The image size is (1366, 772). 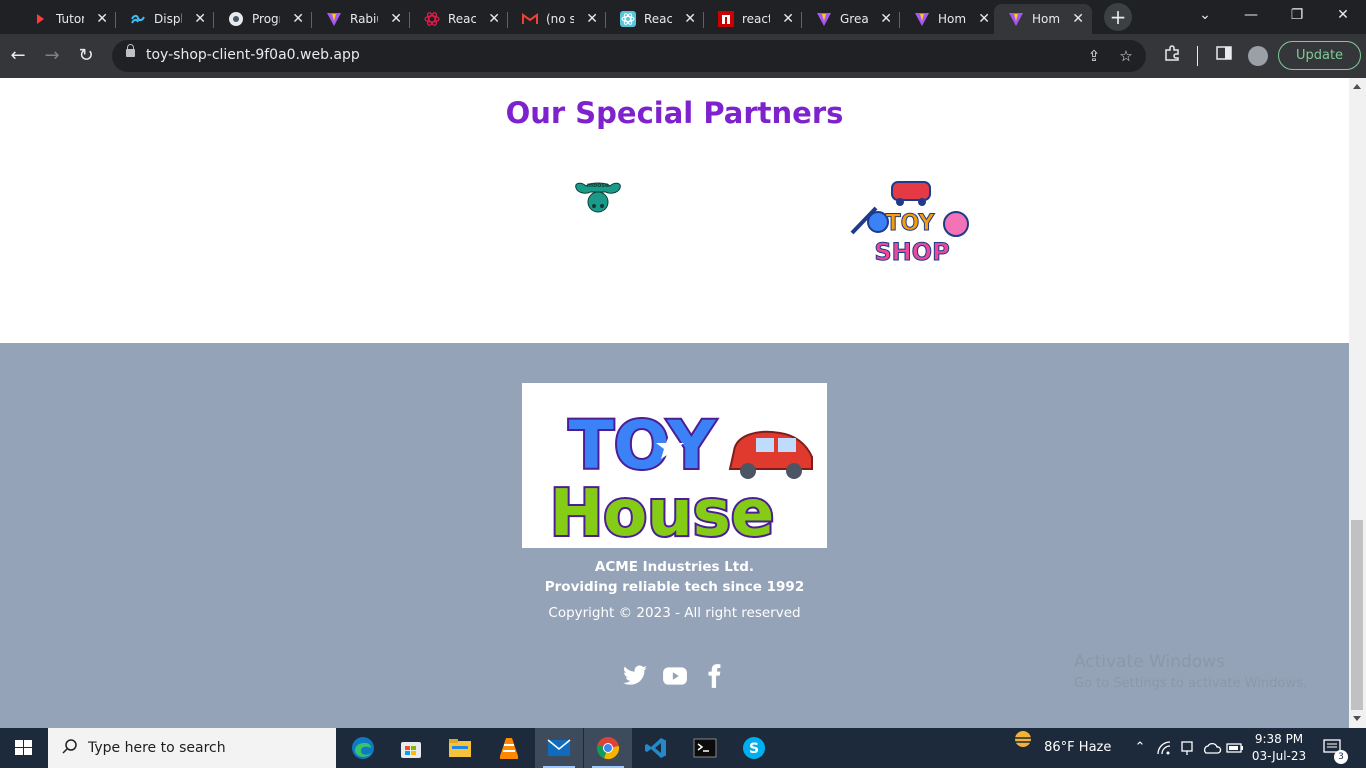 I want to click on tab-1: Tutor ✕, so click(x=67, y=19).